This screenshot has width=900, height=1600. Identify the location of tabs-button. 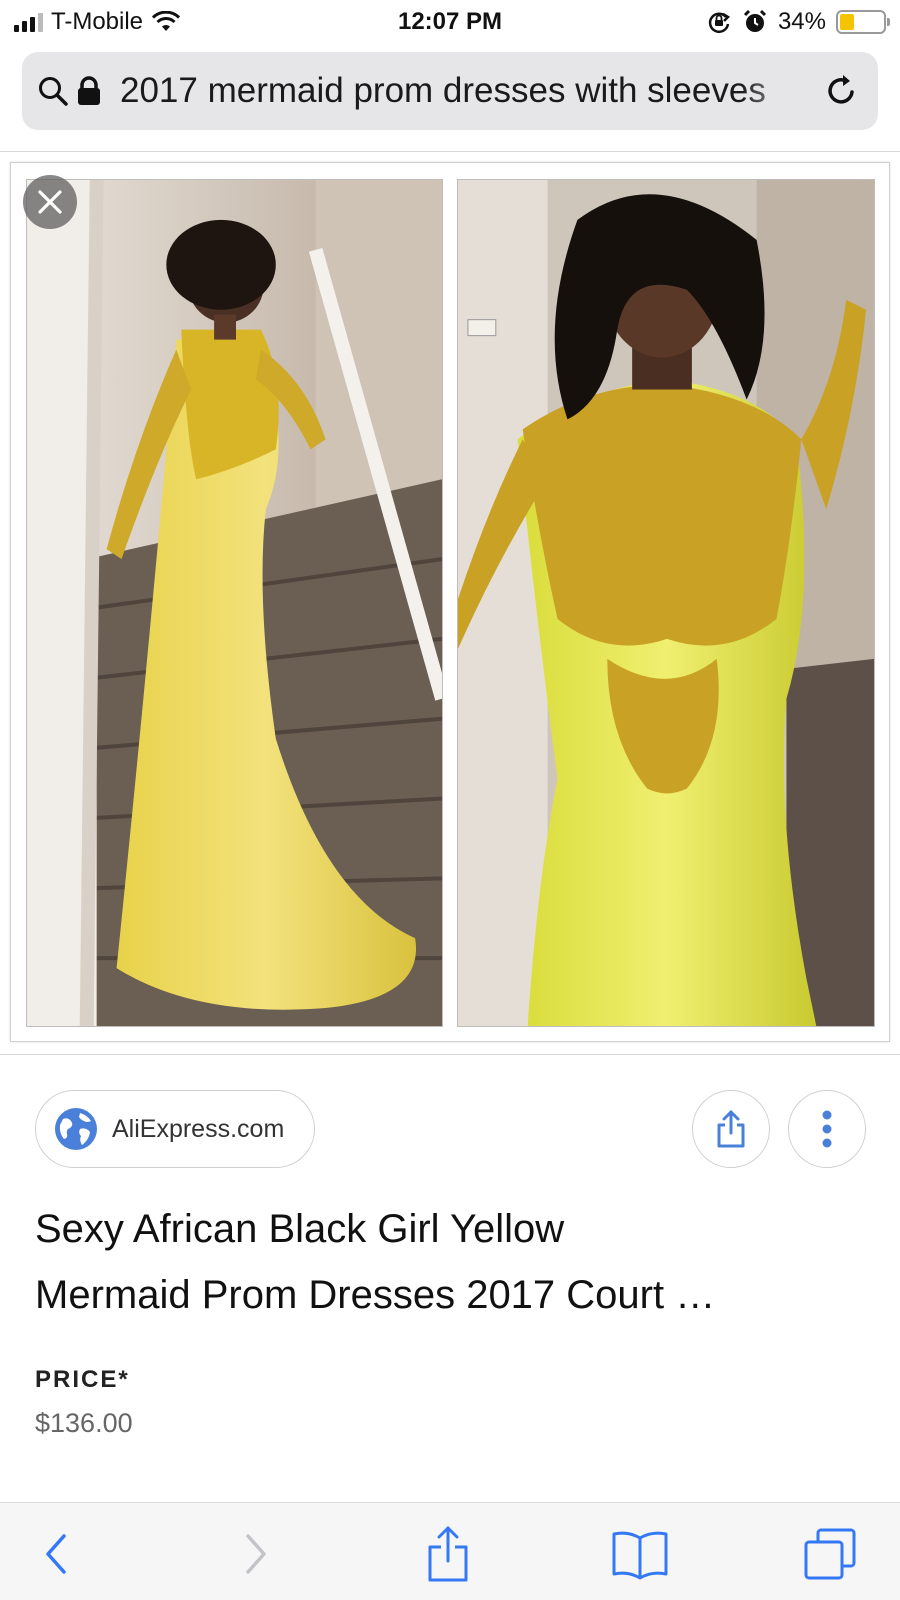
(830, 1554).